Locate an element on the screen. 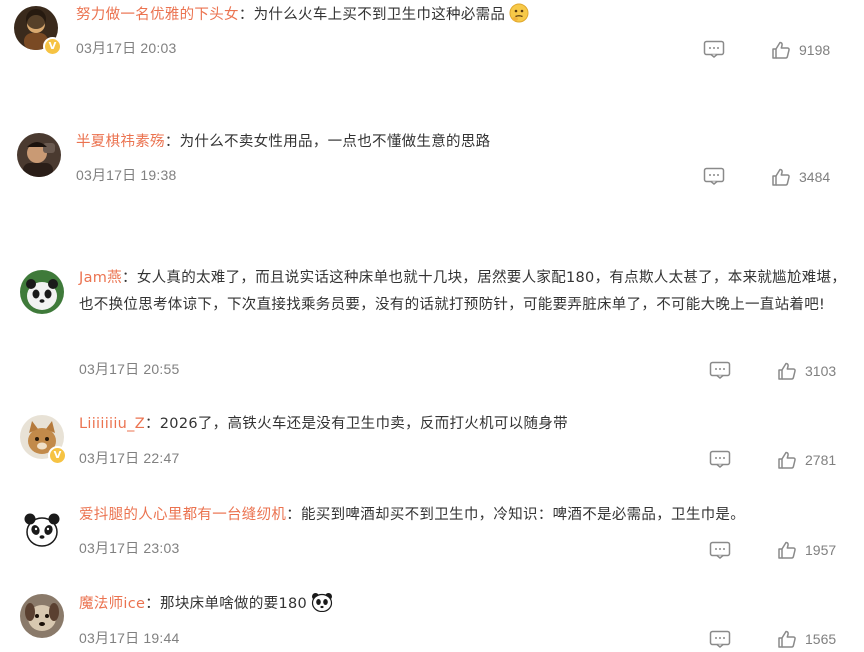 This screenshot has width=864, height=652. like-count: 3484 is located at coordinates (815, 177).